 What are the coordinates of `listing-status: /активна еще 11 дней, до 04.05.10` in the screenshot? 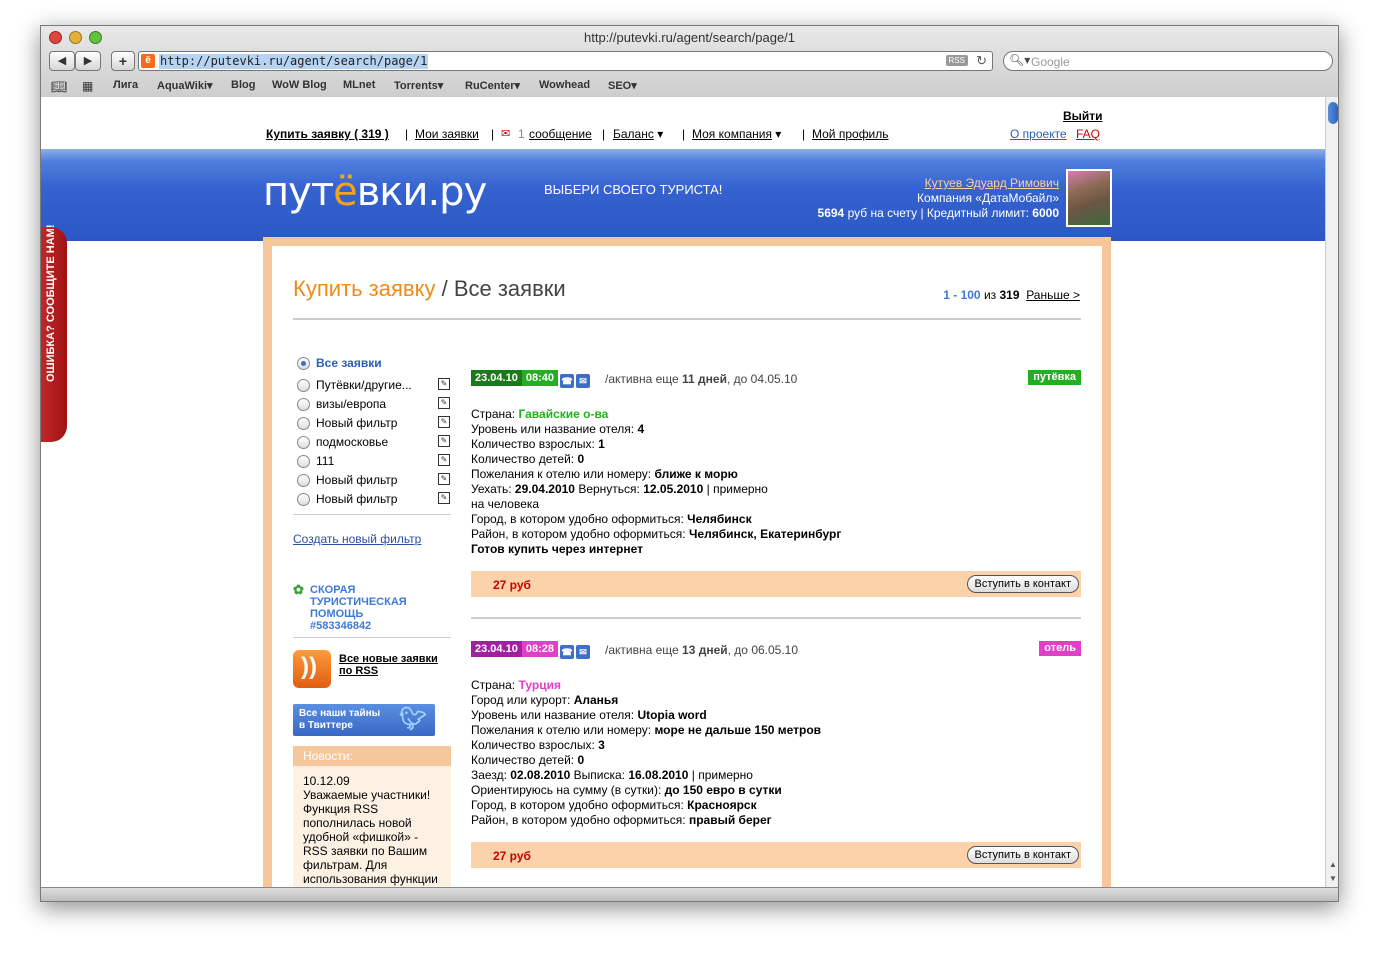 It's located at (701, 379).